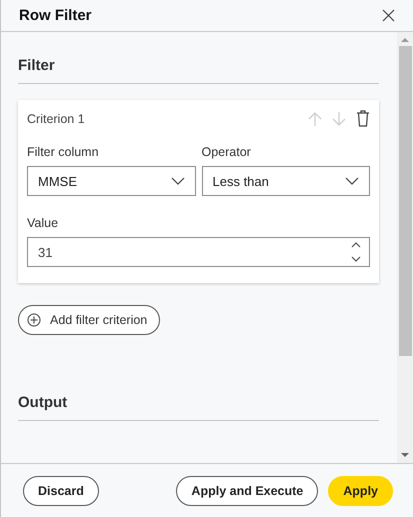  Describe the element at coordinates (388, 15) in the screenshot. I see `close-icon` at that location.